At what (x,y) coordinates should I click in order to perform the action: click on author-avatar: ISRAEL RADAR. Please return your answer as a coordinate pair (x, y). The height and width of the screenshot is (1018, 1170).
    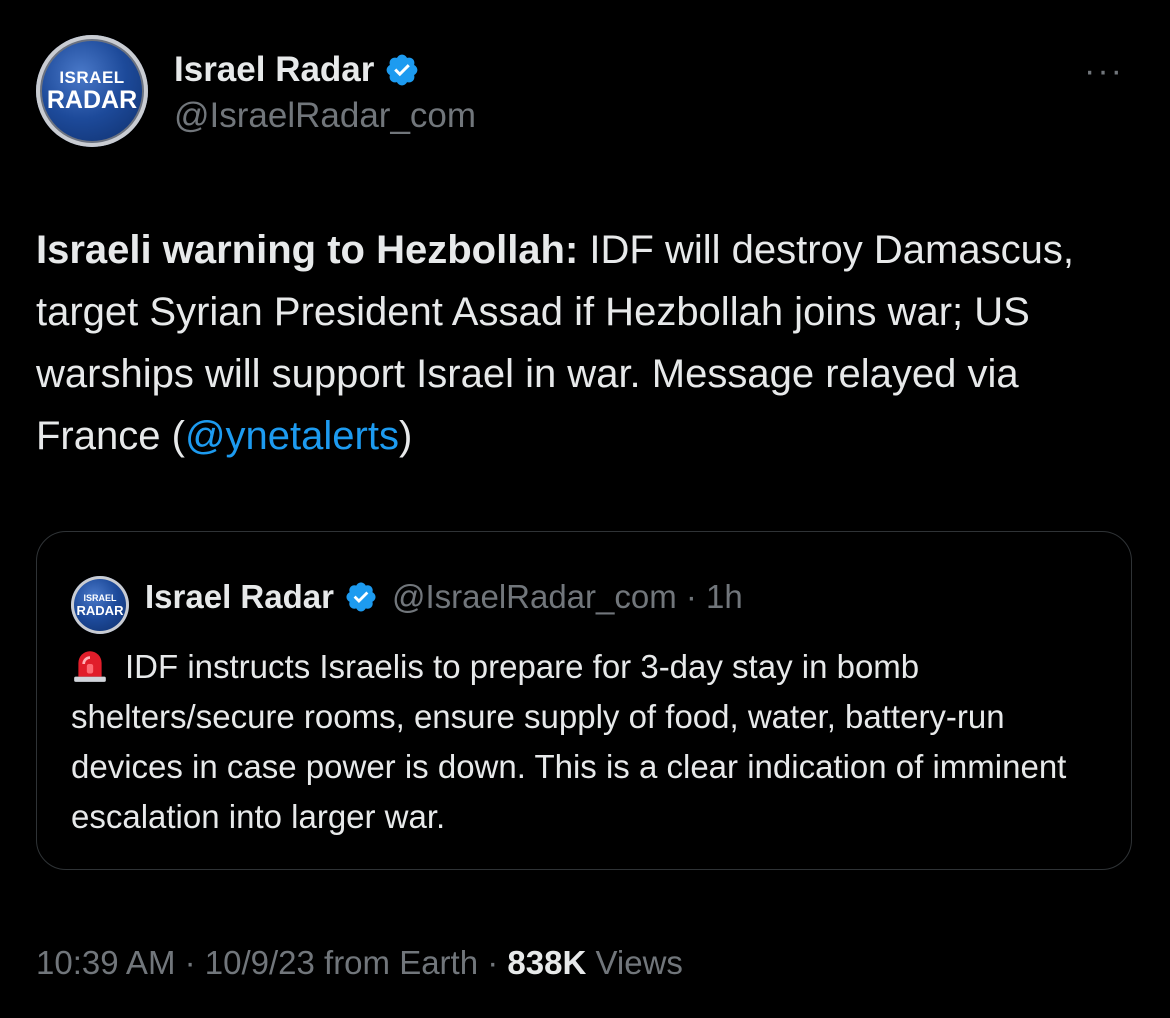
    Looking at the image, I should click on (92, 91).